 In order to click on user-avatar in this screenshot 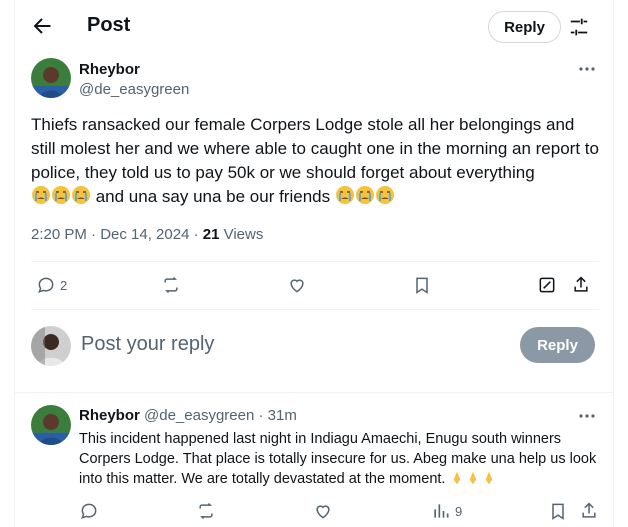, I will do `click(51, 346)`.